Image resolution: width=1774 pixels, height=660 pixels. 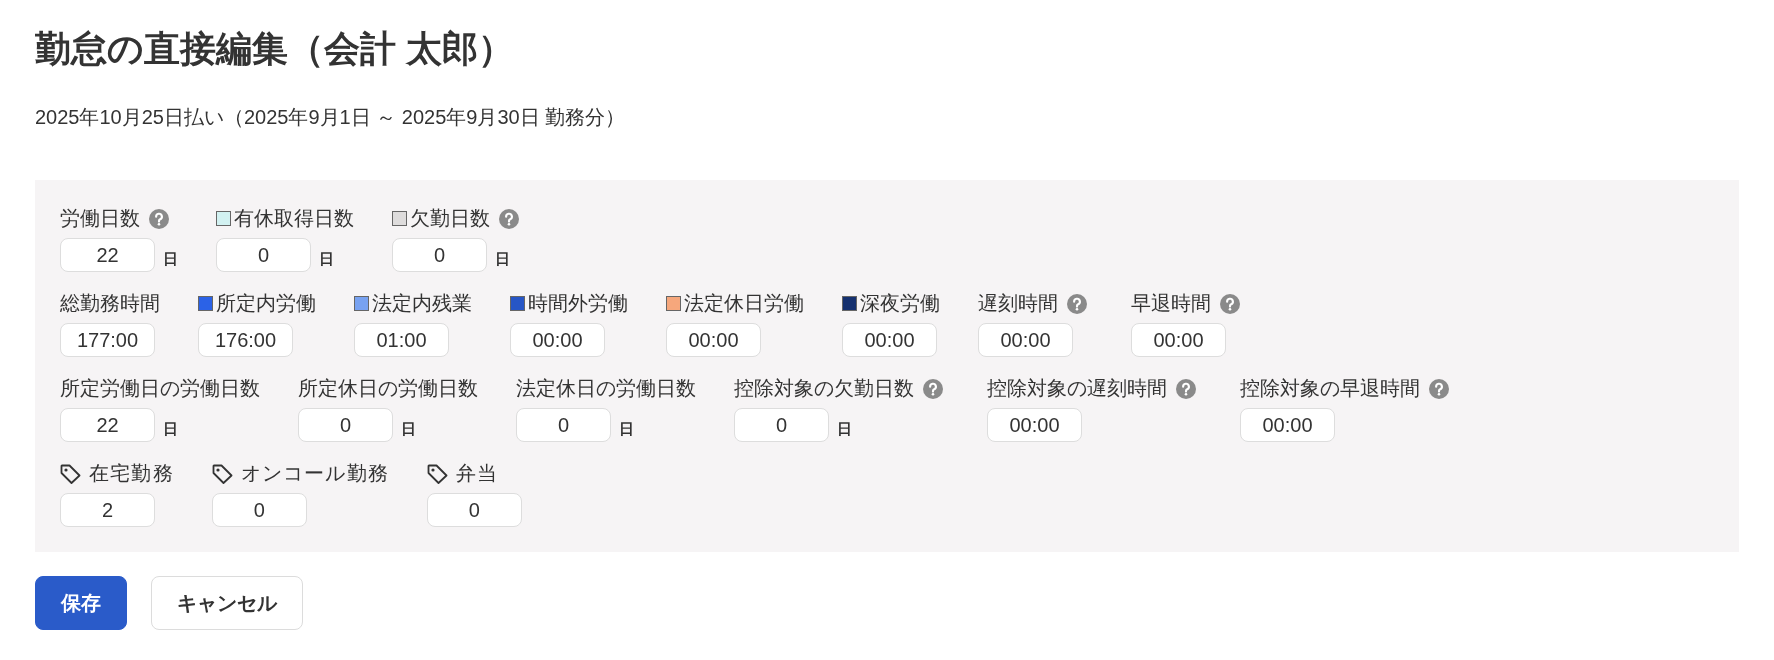 What do you see at coordinates (294, 219) in the screenshot?
I see `field-label: 有休取得日数` at bounding box center [294, 219].